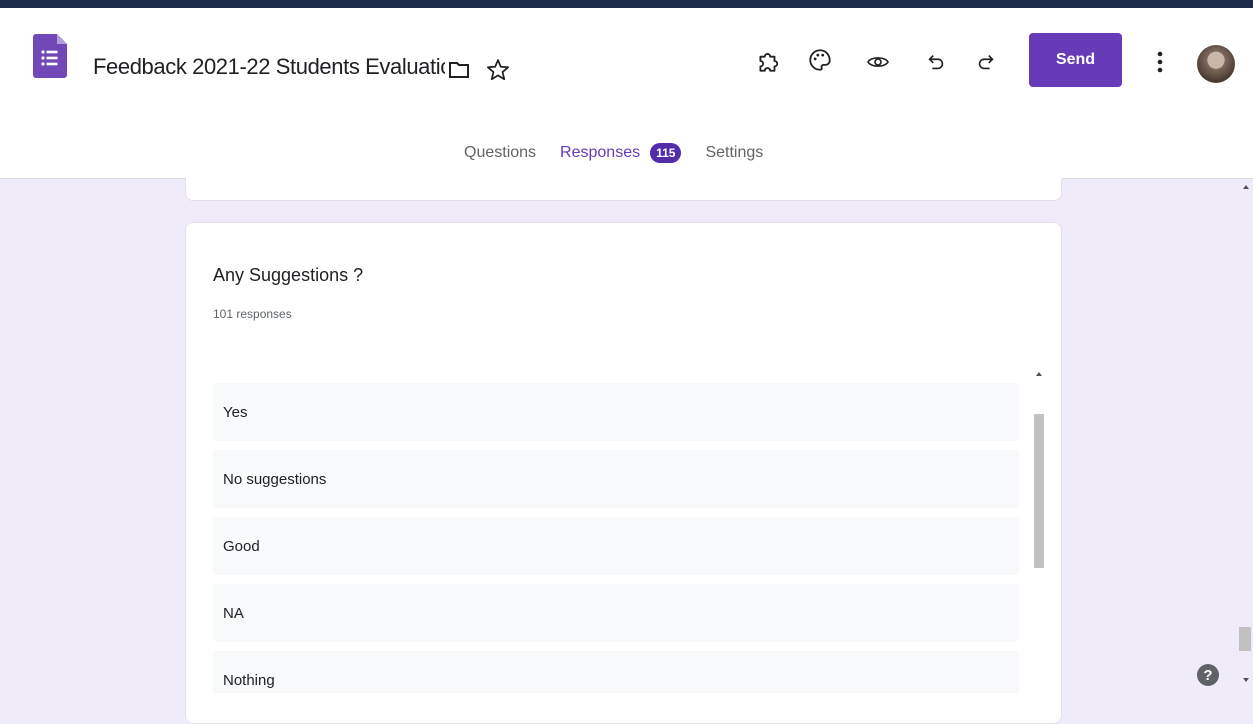 The width and height of the screenshot is (1253, 724). I want to click on window-top-strip, so click(626, 4).